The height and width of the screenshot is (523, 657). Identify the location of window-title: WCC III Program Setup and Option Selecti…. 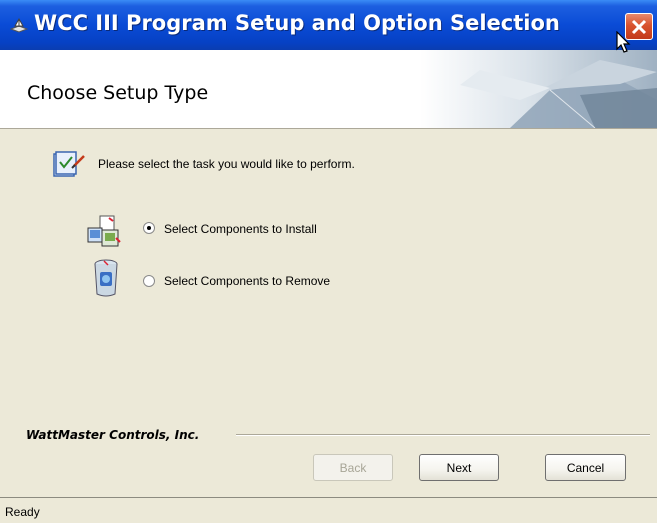
(297, 23).